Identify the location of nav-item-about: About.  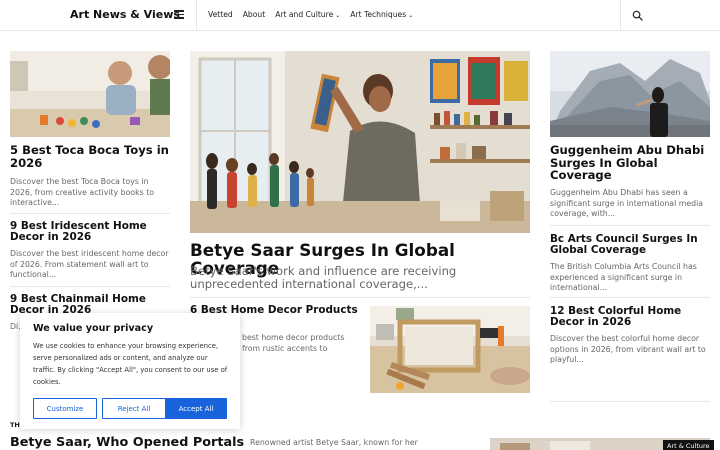
(254, 14).